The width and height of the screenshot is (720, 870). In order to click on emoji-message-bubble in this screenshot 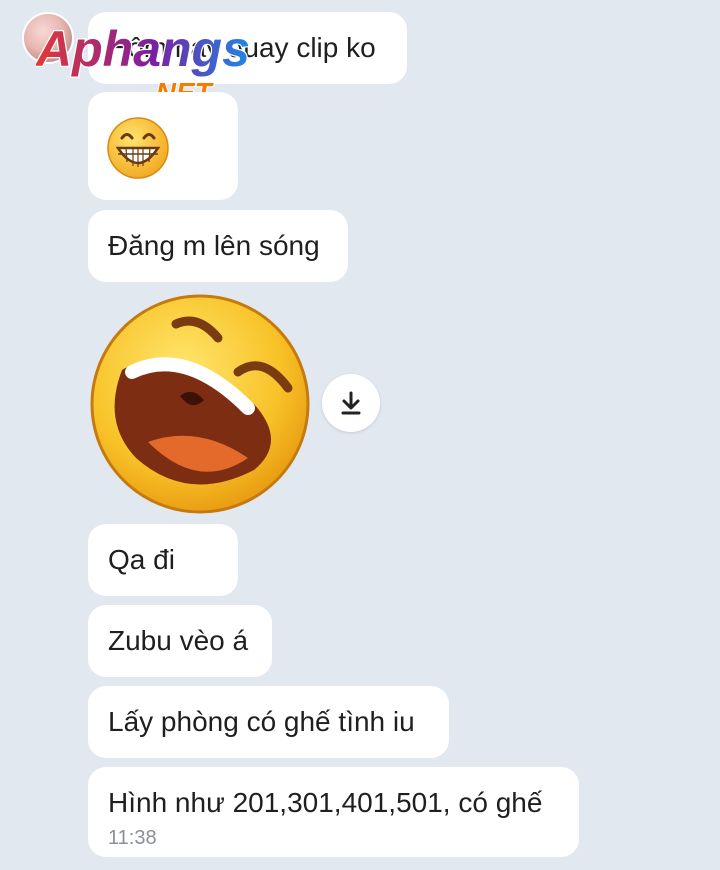, I will do `click(163, 146)`.